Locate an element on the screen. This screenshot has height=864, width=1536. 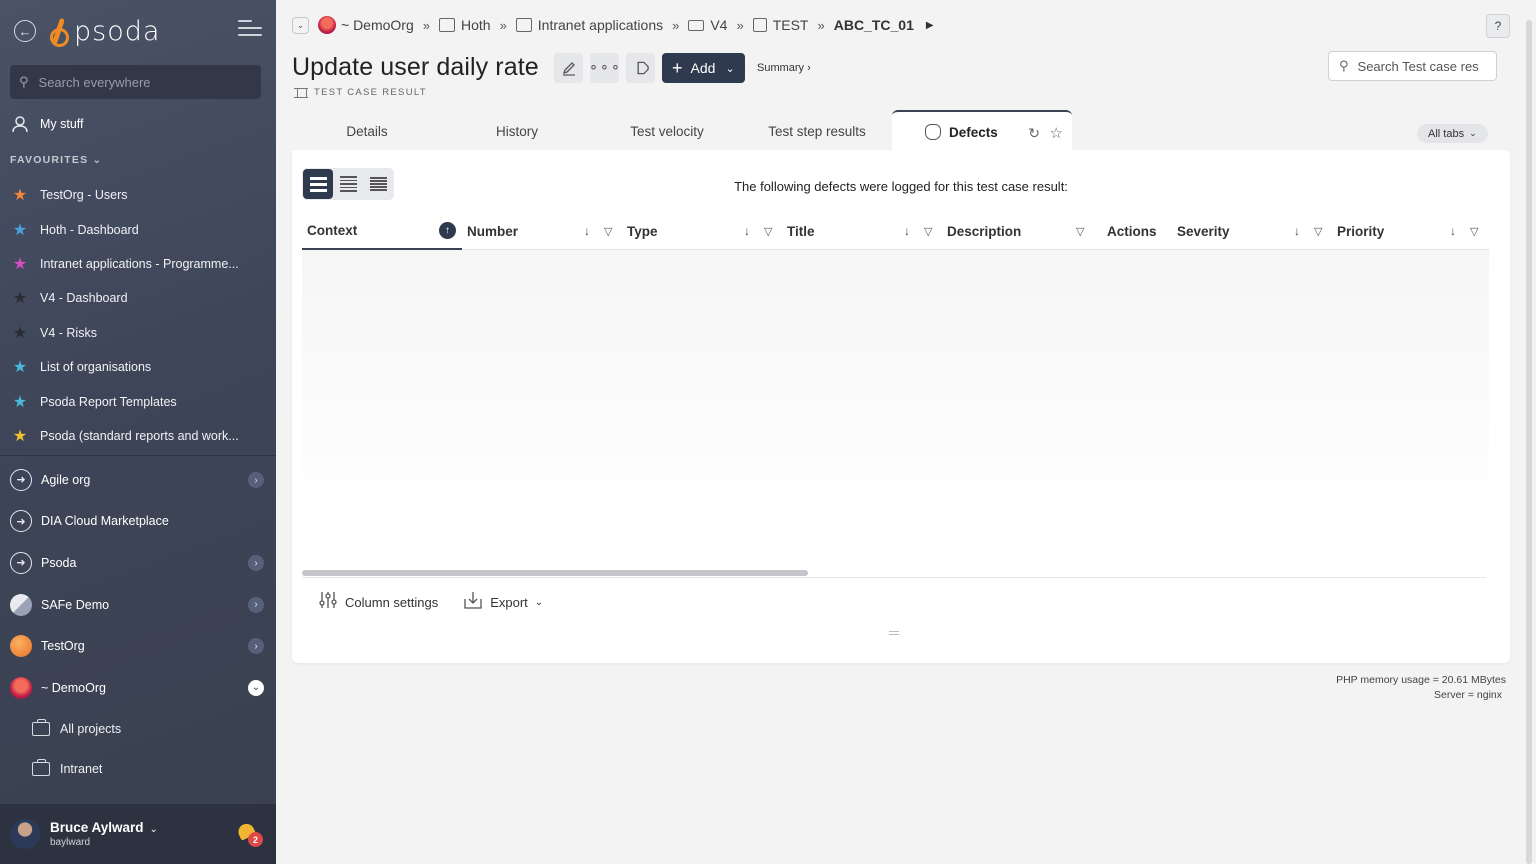
tab-details: Details is located at coordinates (367, 131).